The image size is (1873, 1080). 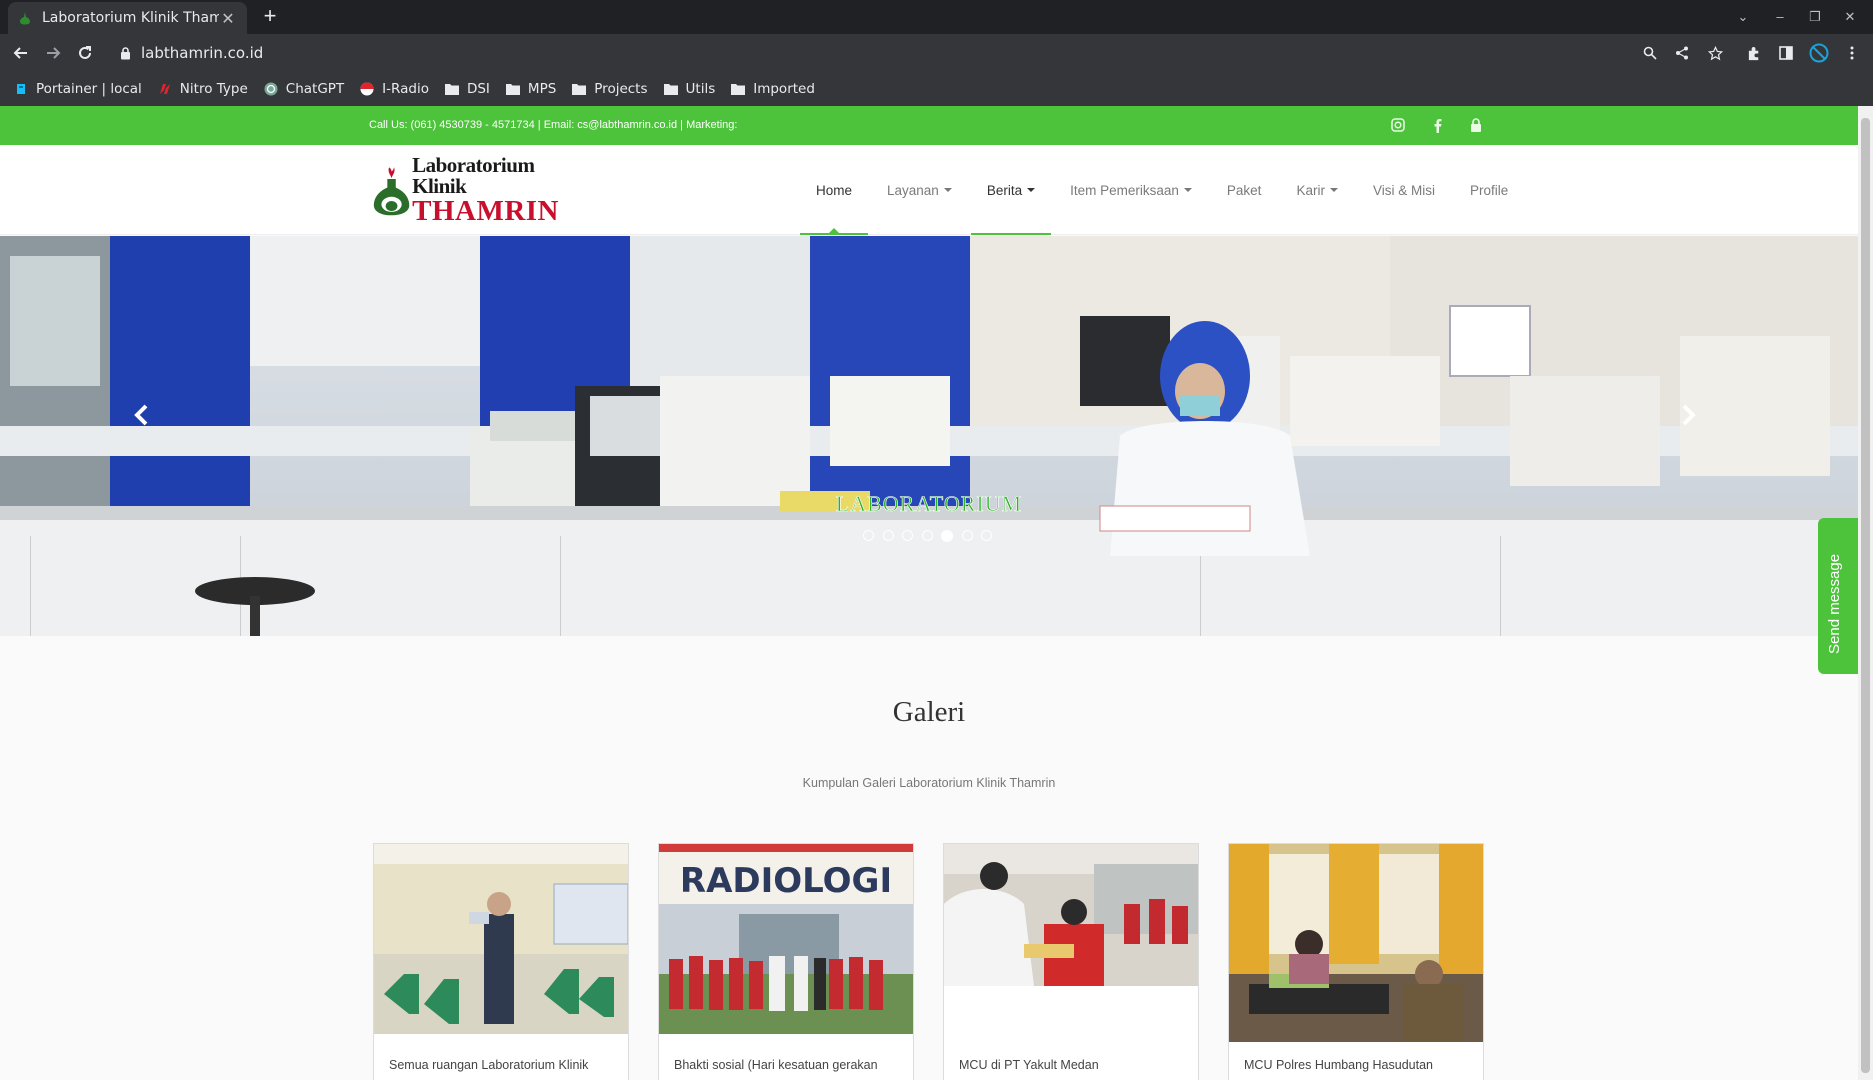 I want to click on lock-login-icon, so click(x=1476, y=125).